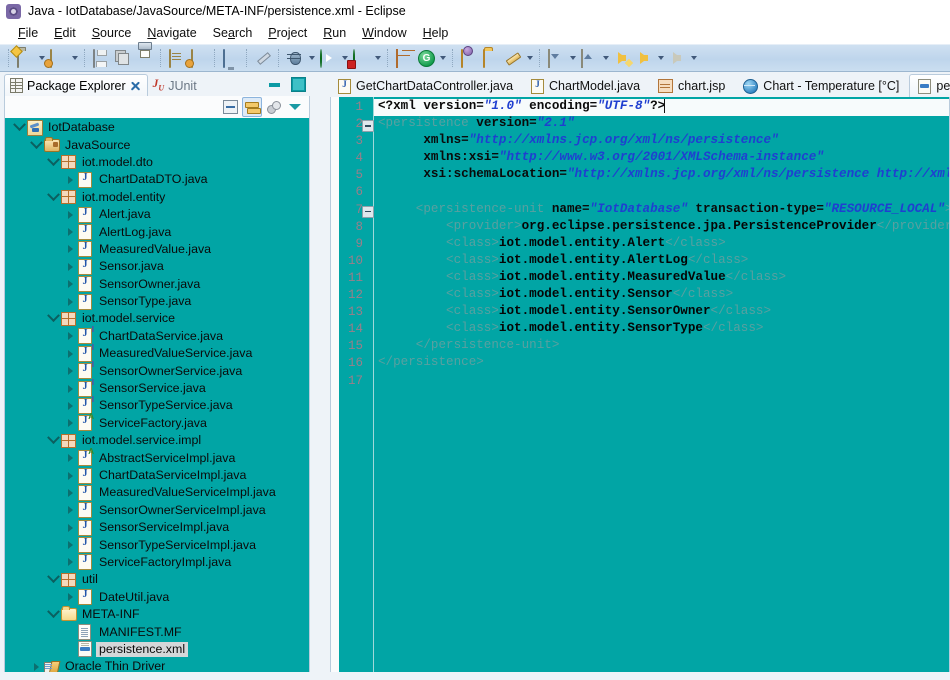  What do you see at coordinates (171, 33) in the screenshot?
I see `menu-navigate: Navigate` at bounding box center [171, 33].